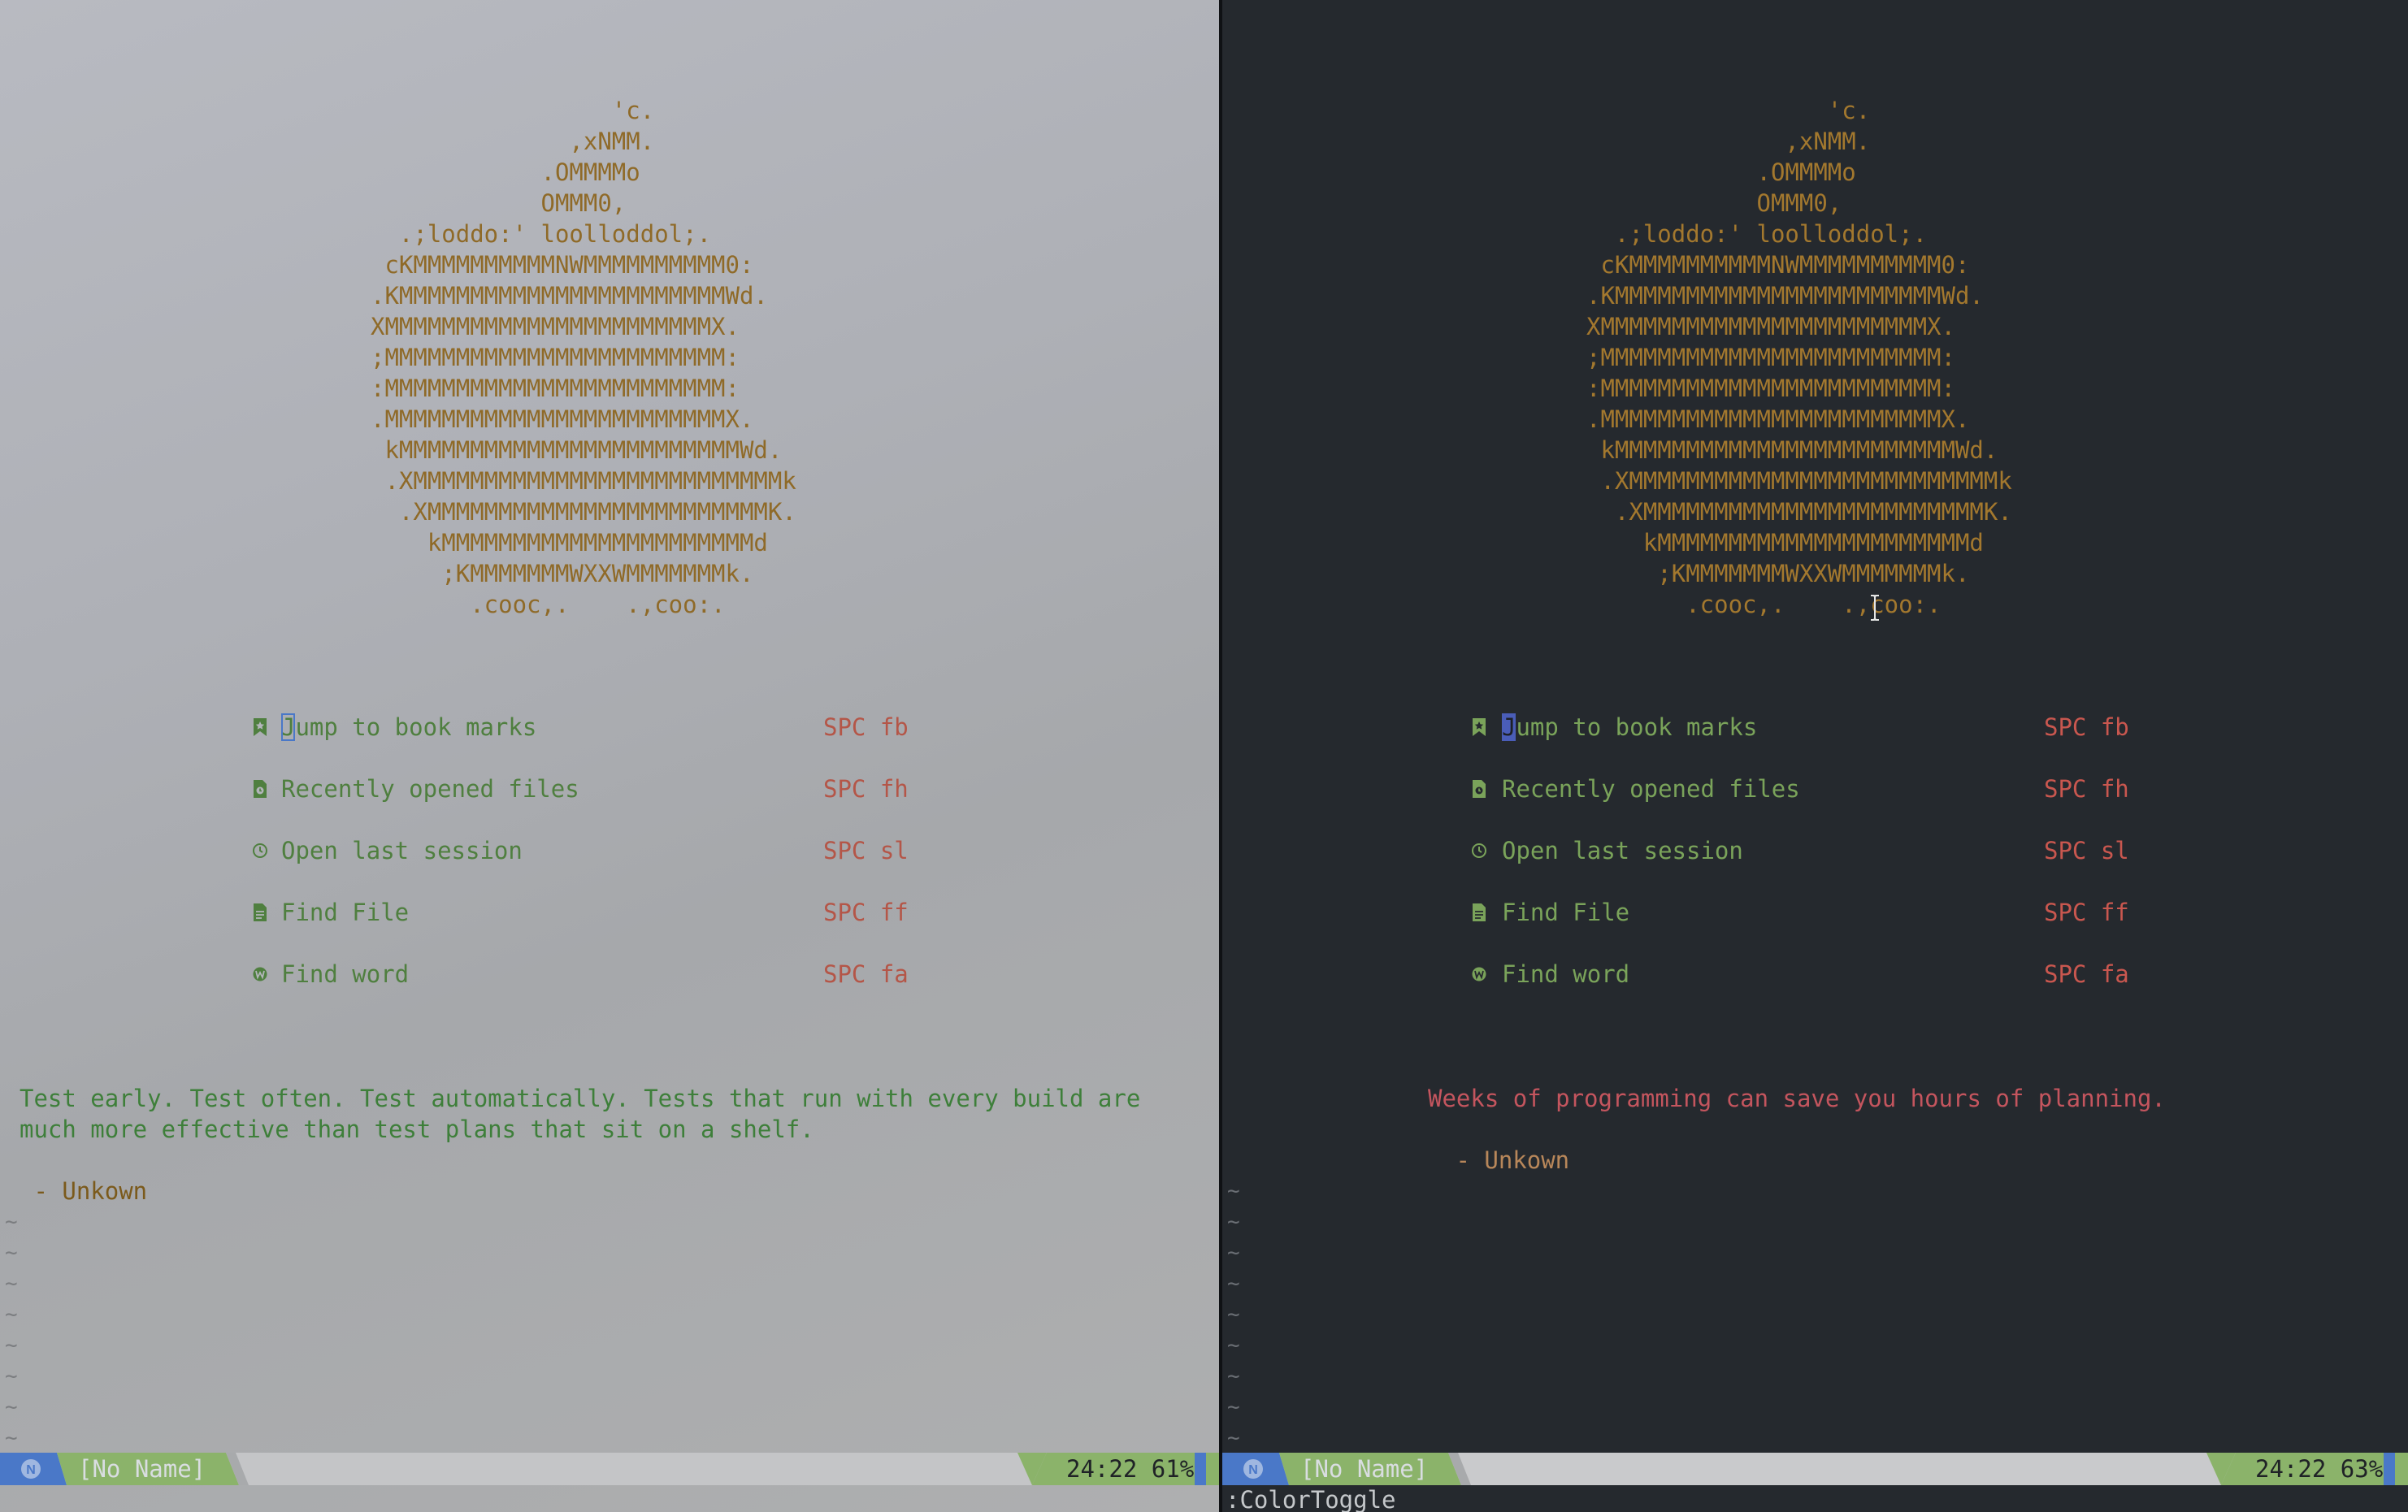 This screenshot has height=1512, width=2408. I want to click on label-rest: ind File, so click(1573, 913).